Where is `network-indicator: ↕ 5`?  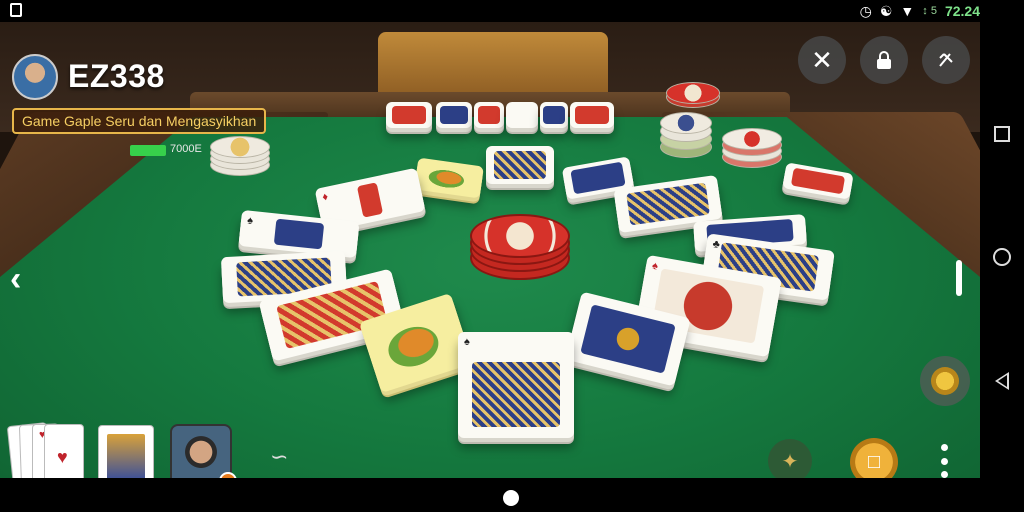
network-indicator: ↕ 5 is located at coordinates (929, 11).